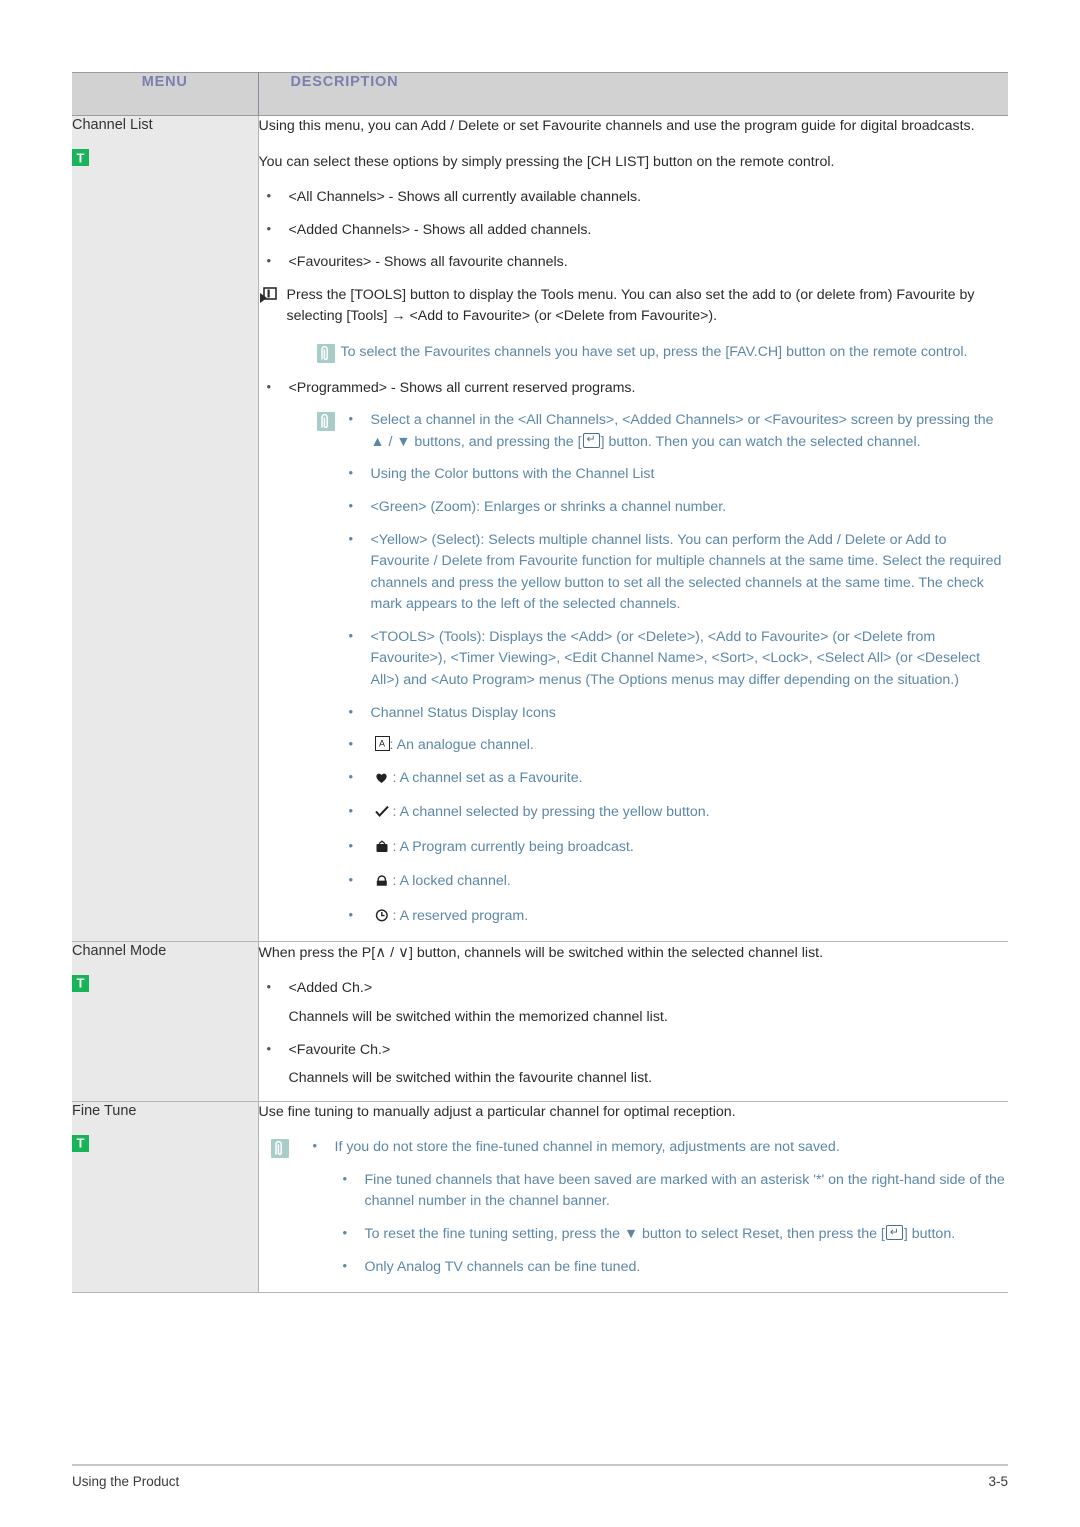 The image size is (1080, 1527). I want to click on menu-cell-channel-list: Channel List, so click(165, 528).